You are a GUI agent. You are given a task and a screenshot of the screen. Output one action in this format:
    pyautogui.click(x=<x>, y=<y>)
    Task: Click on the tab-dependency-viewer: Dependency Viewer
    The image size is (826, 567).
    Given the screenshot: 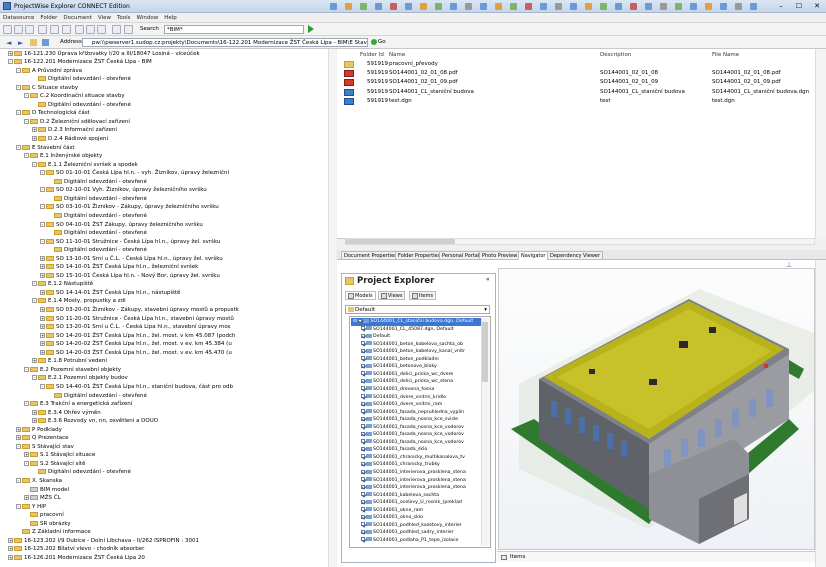 What is the action you would take?
    pyautogui.click(x=575, y=255)
    